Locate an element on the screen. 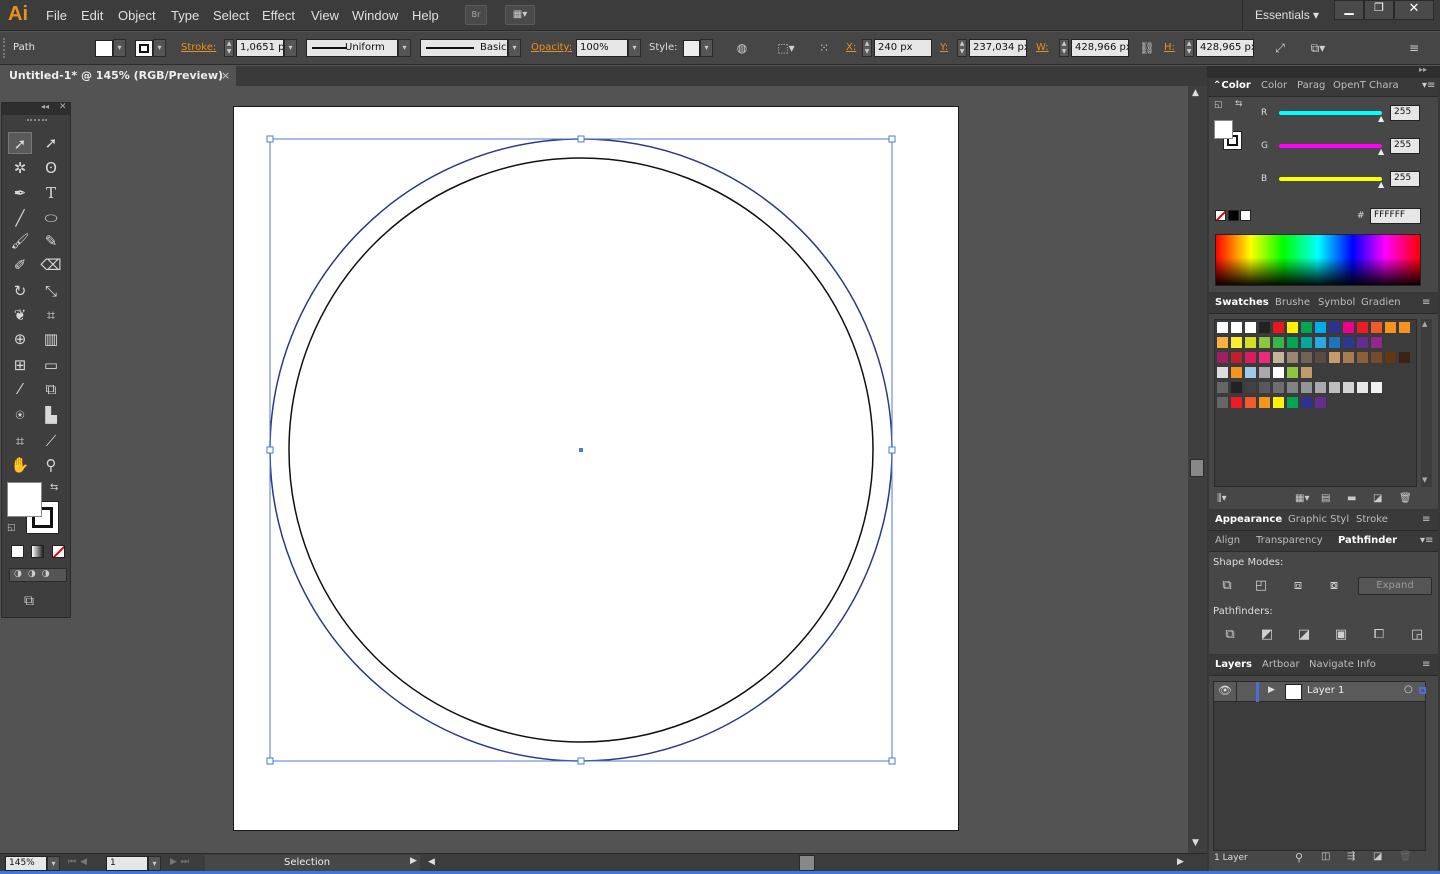 This screenshot has width=1440, height=874. g-value-field: 255 is located at coordinates (1405, 146).